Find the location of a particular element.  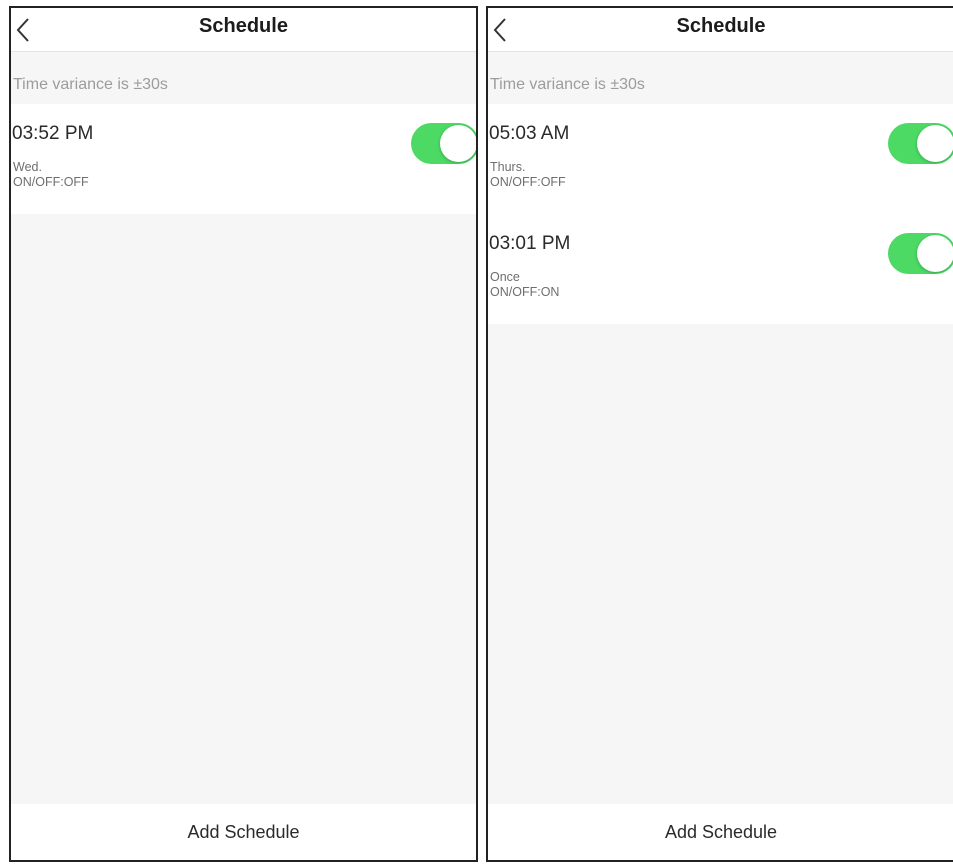

schedule-item: 03:01 PM Once ON/OFF:ON is located at coordinates (720, 269).